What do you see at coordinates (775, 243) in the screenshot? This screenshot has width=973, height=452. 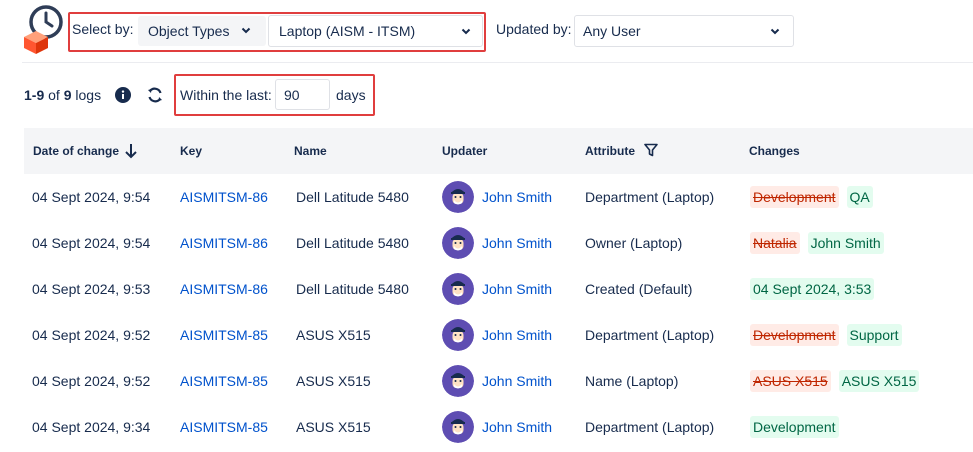 I see `old-value-chip: Natalia` at bounding box center [775, 243].